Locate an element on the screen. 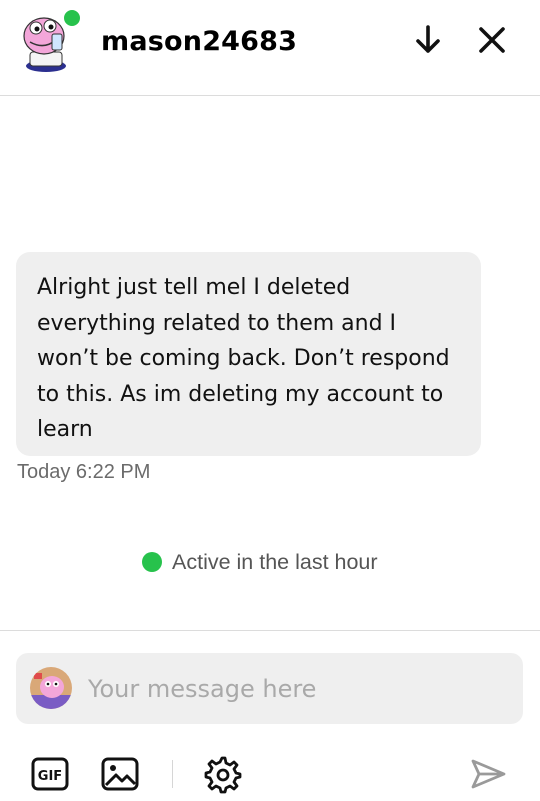 The width and height of the screenshot is (540, 801). online-status-dot is located at coordinates (72, 18).